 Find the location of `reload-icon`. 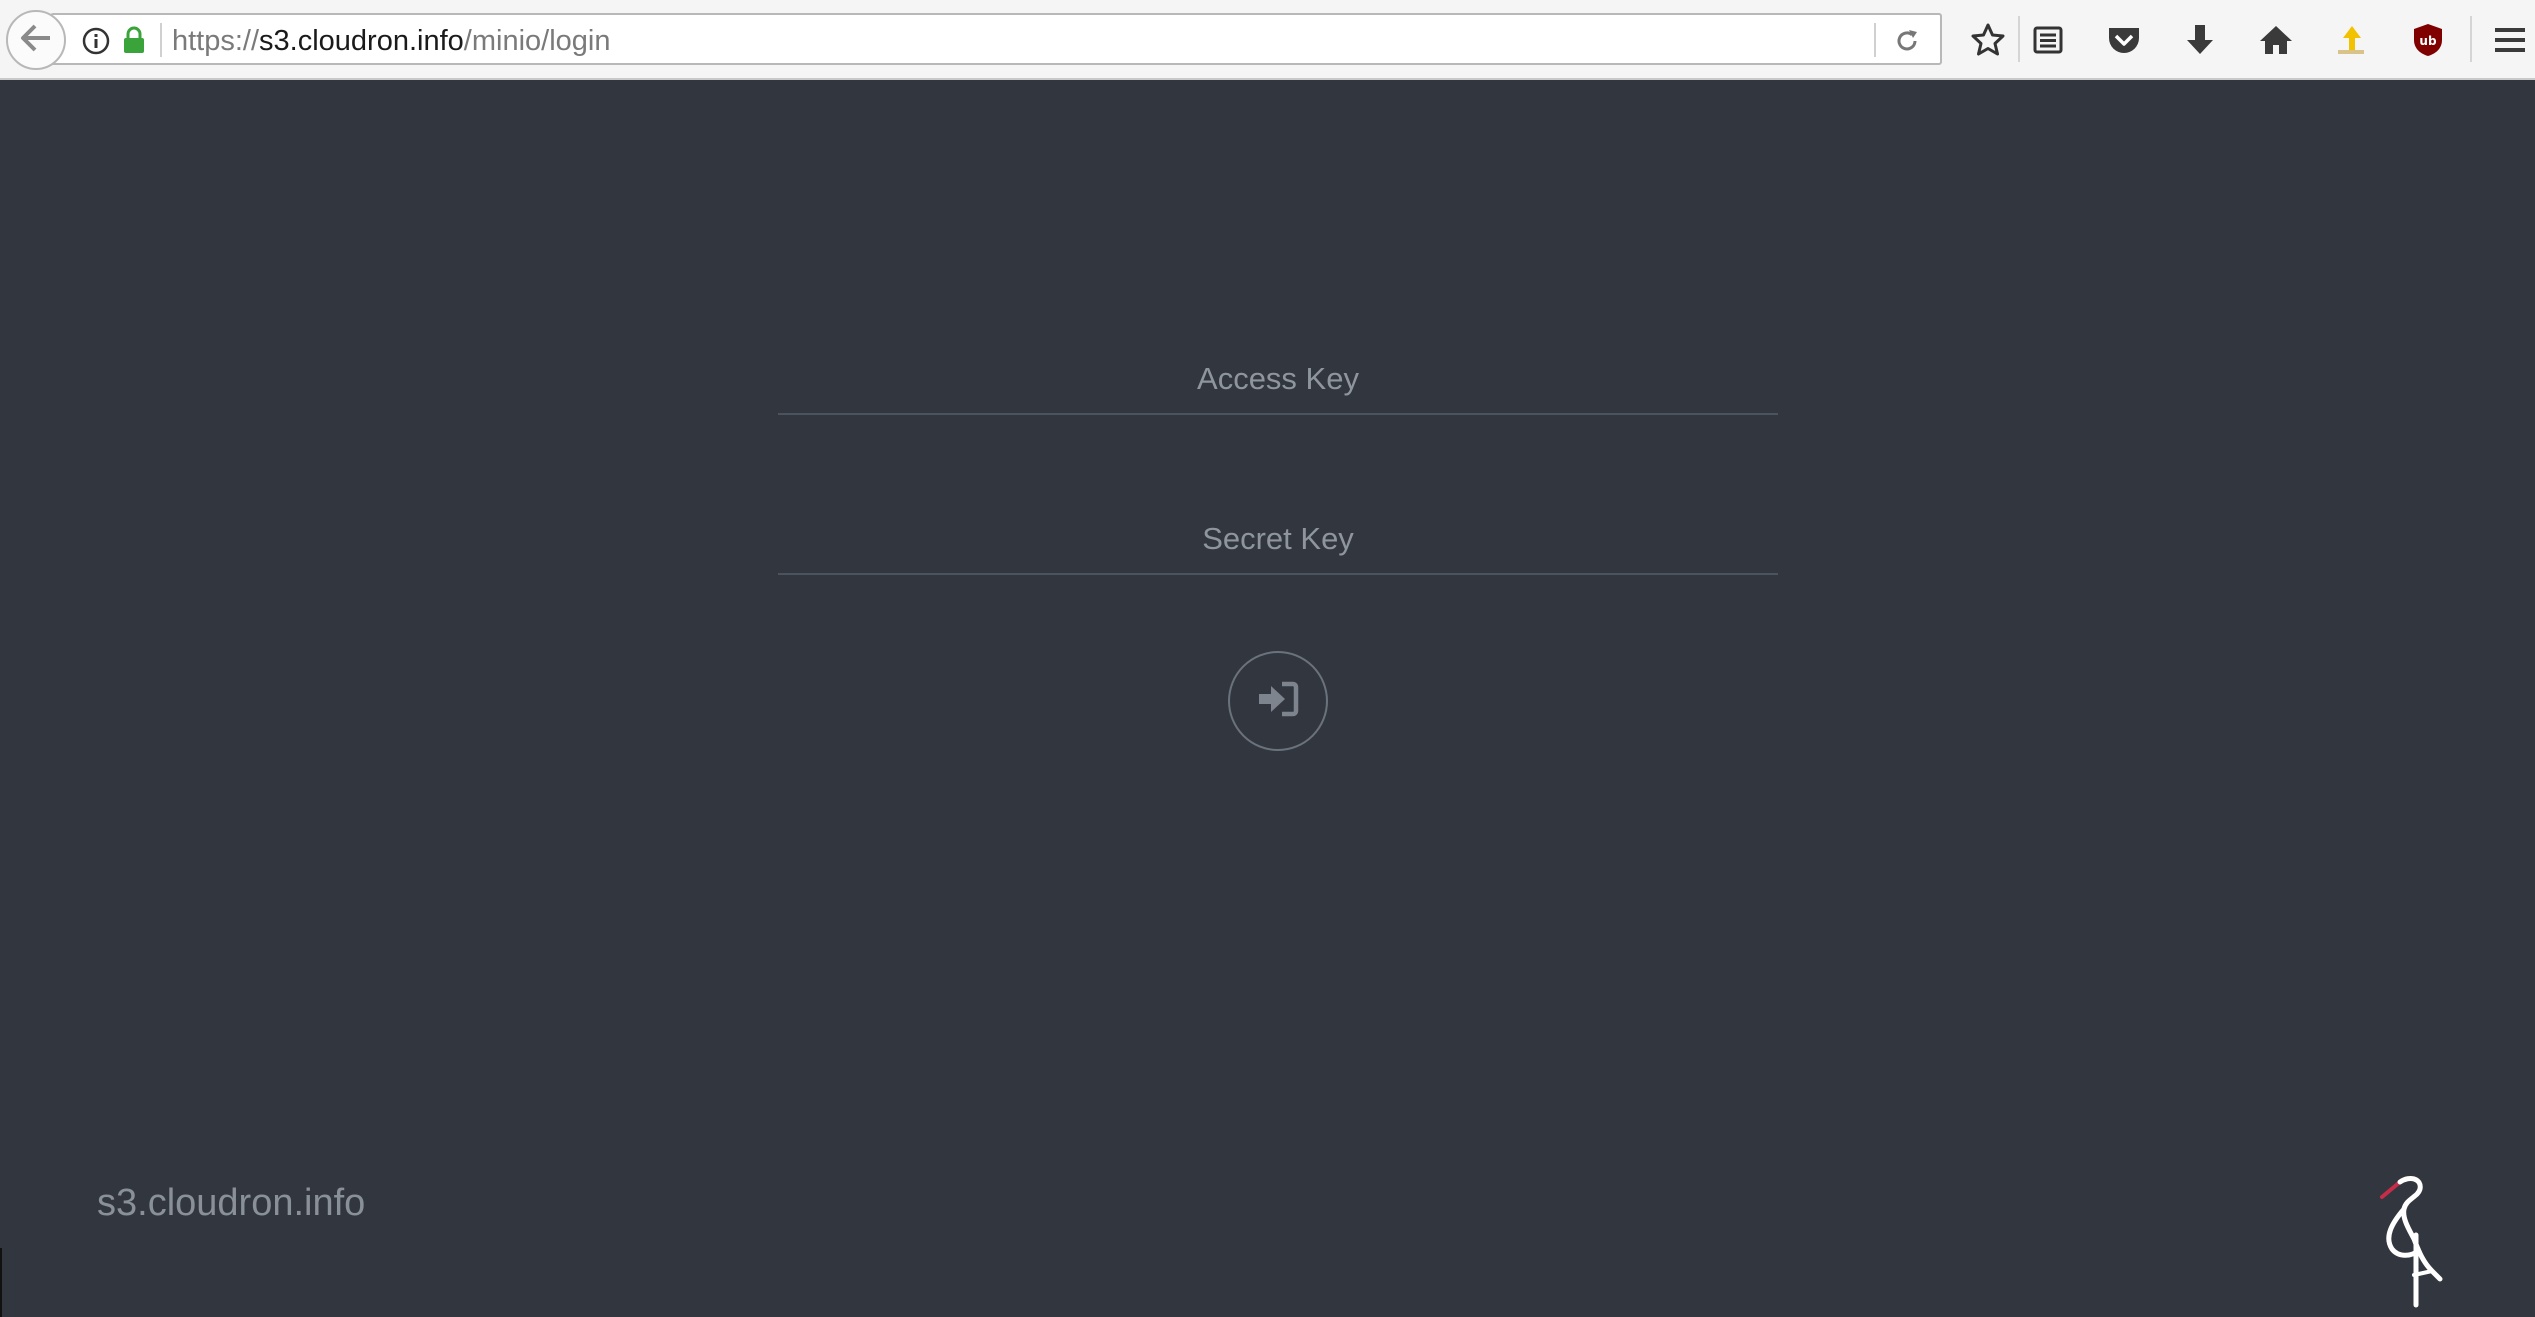

reload-icon is located at coordinates (1907, 41).